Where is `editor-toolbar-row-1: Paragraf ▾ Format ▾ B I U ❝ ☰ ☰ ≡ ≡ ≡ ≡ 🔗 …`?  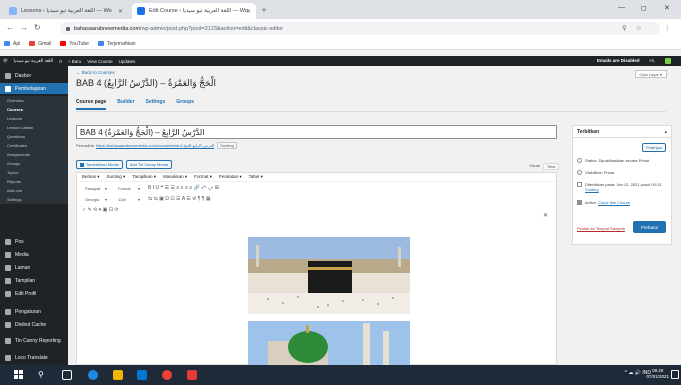
editor-toolbar-row-1: Paragraf ▾ Format ▾ B I U ❝ ☰ ☰ ≡ ≡ ≡ ≡ 🔗 … is located at coordinates (316, 188).